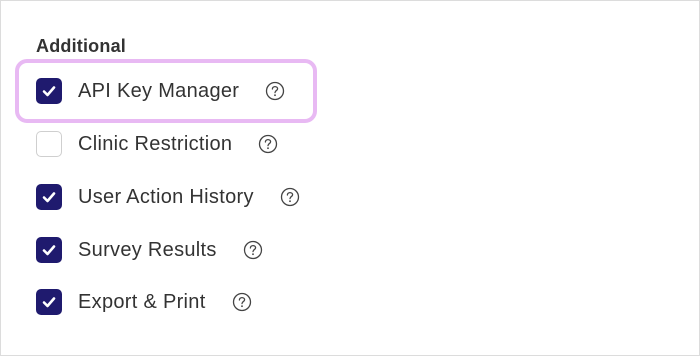 The height and width of the screenshot is (356, 700). I want to click on export-print-checkbox, so click(49, 302).